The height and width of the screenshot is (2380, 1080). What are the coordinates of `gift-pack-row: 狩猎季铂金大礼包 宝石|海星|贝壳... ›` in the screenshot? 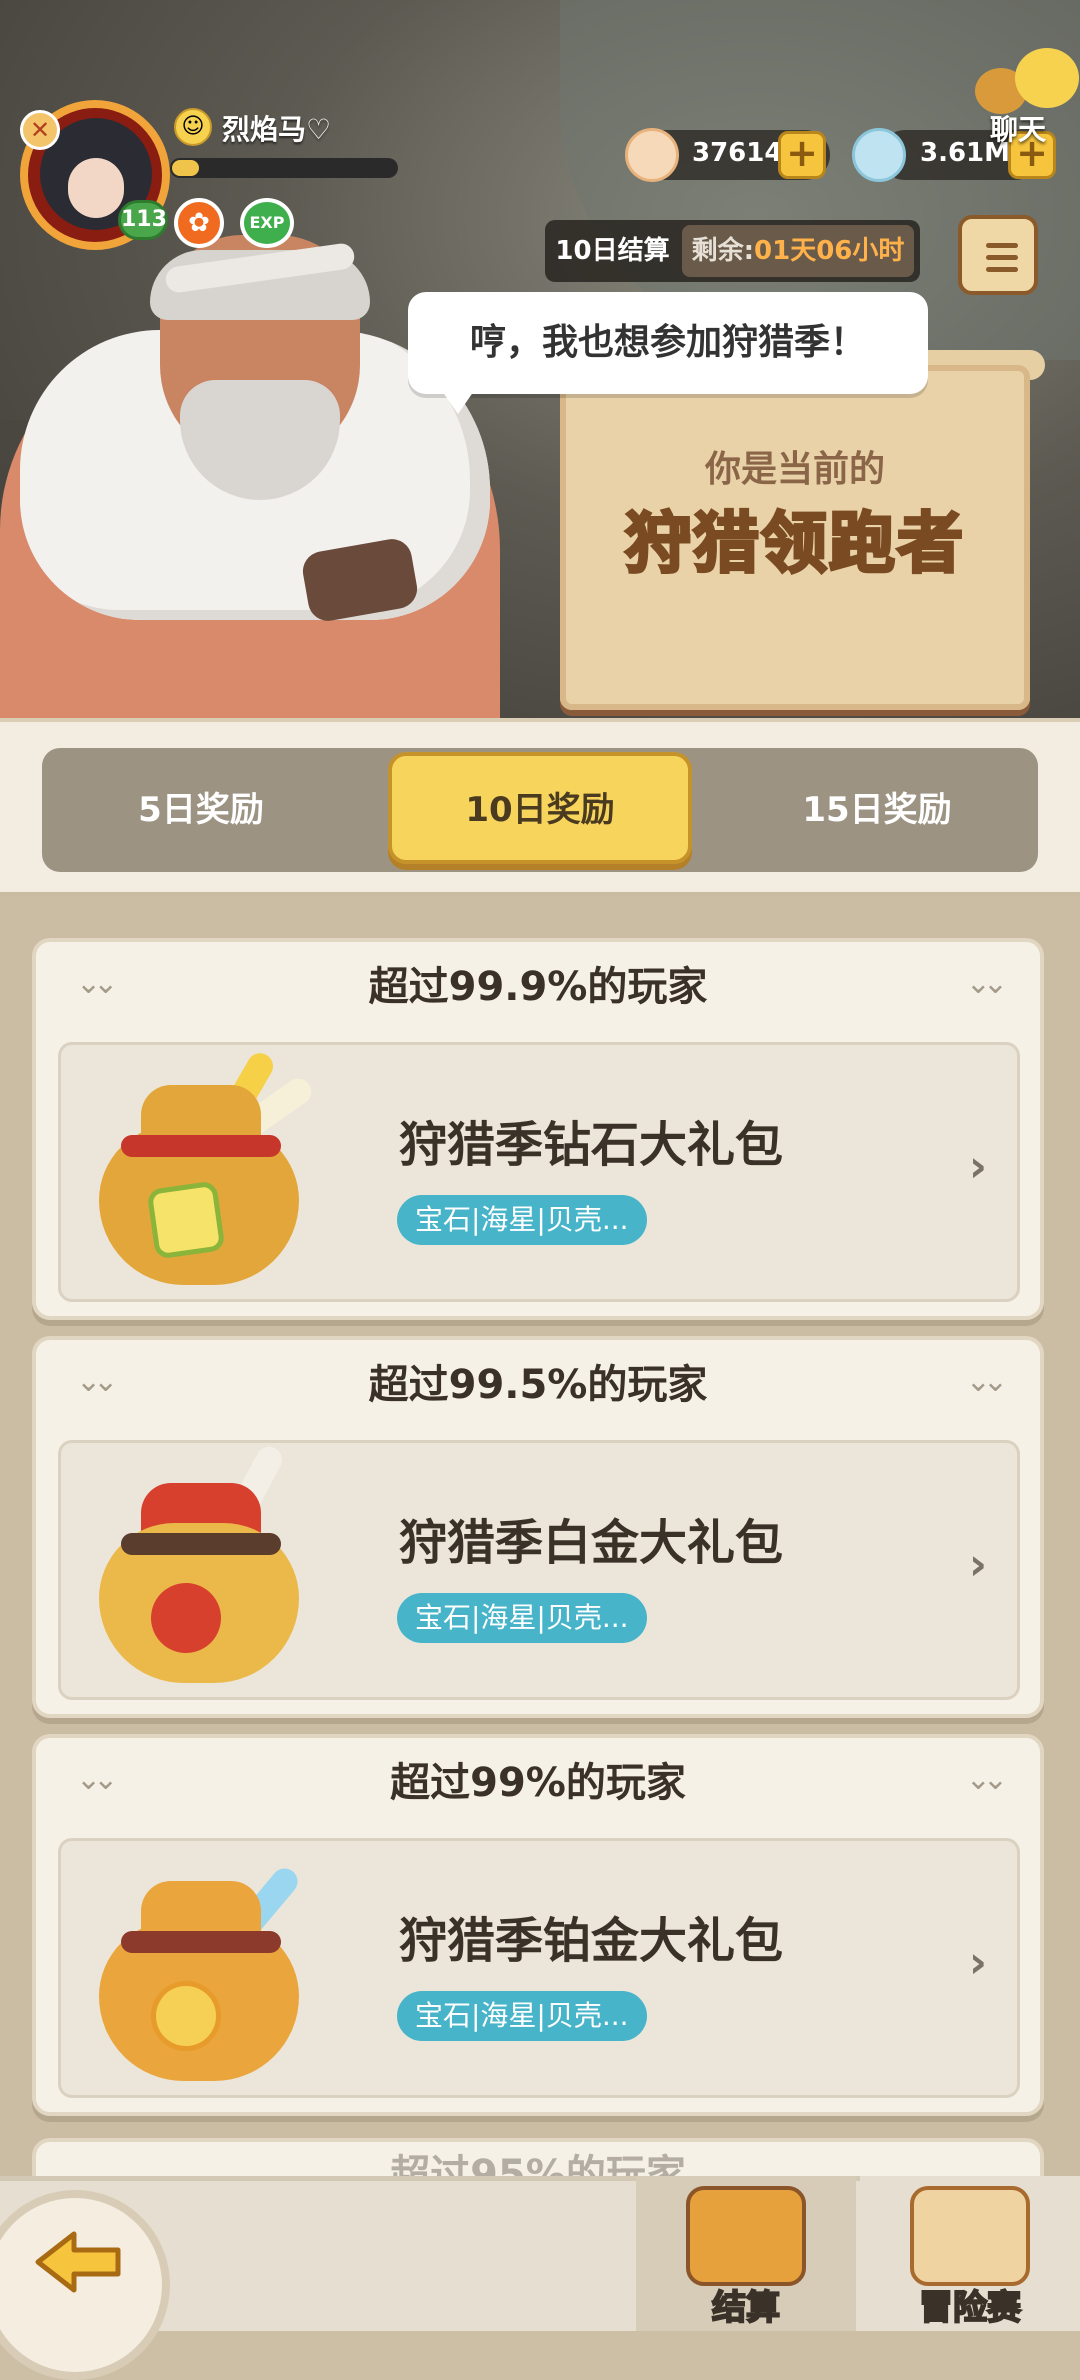 It's located at (539, 1968).